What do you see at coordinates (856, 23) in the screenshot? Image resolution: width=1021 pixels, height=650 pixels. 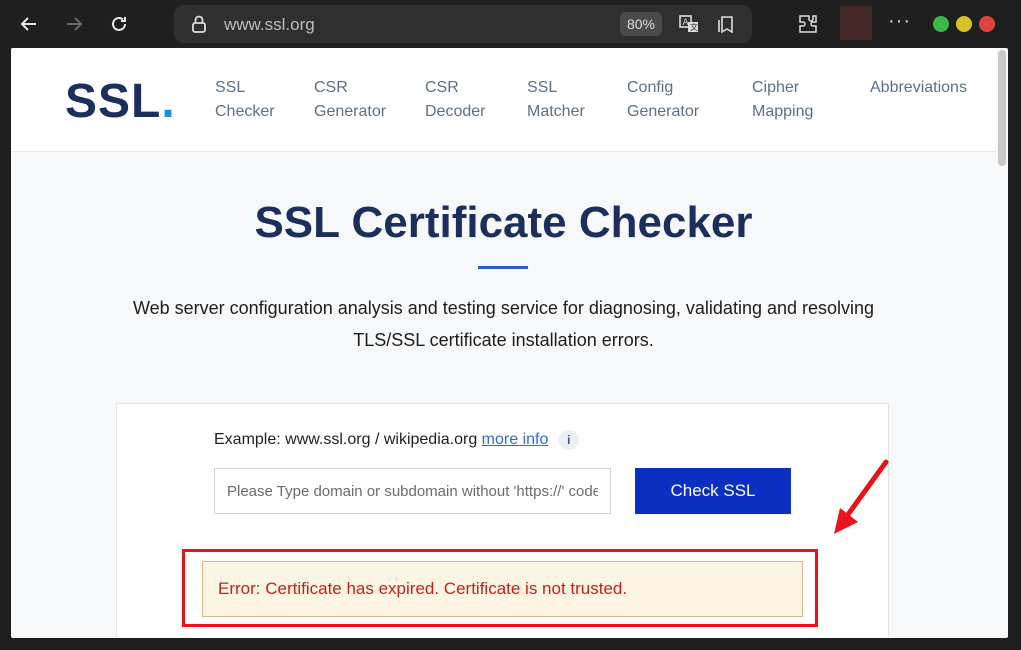 I see `profile-avatar` at bounding box center [856, 23].